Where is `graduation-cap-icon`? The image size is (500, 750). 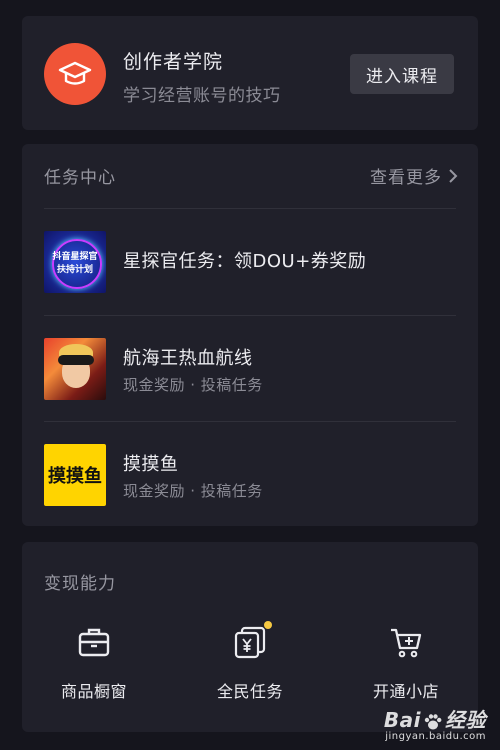
graduation-cap-icon is located at coordinates (75, 73).